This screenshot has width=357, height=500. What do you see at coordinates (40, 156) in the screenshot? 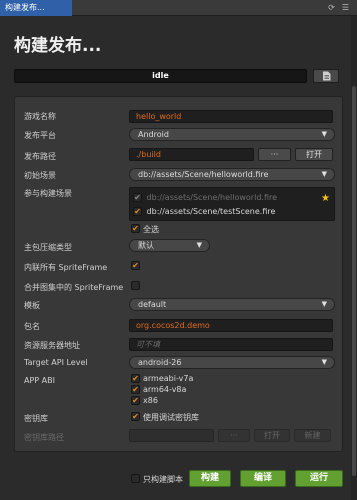
I see `build-path-label: 发布路径` at bounding box center [40, 156].